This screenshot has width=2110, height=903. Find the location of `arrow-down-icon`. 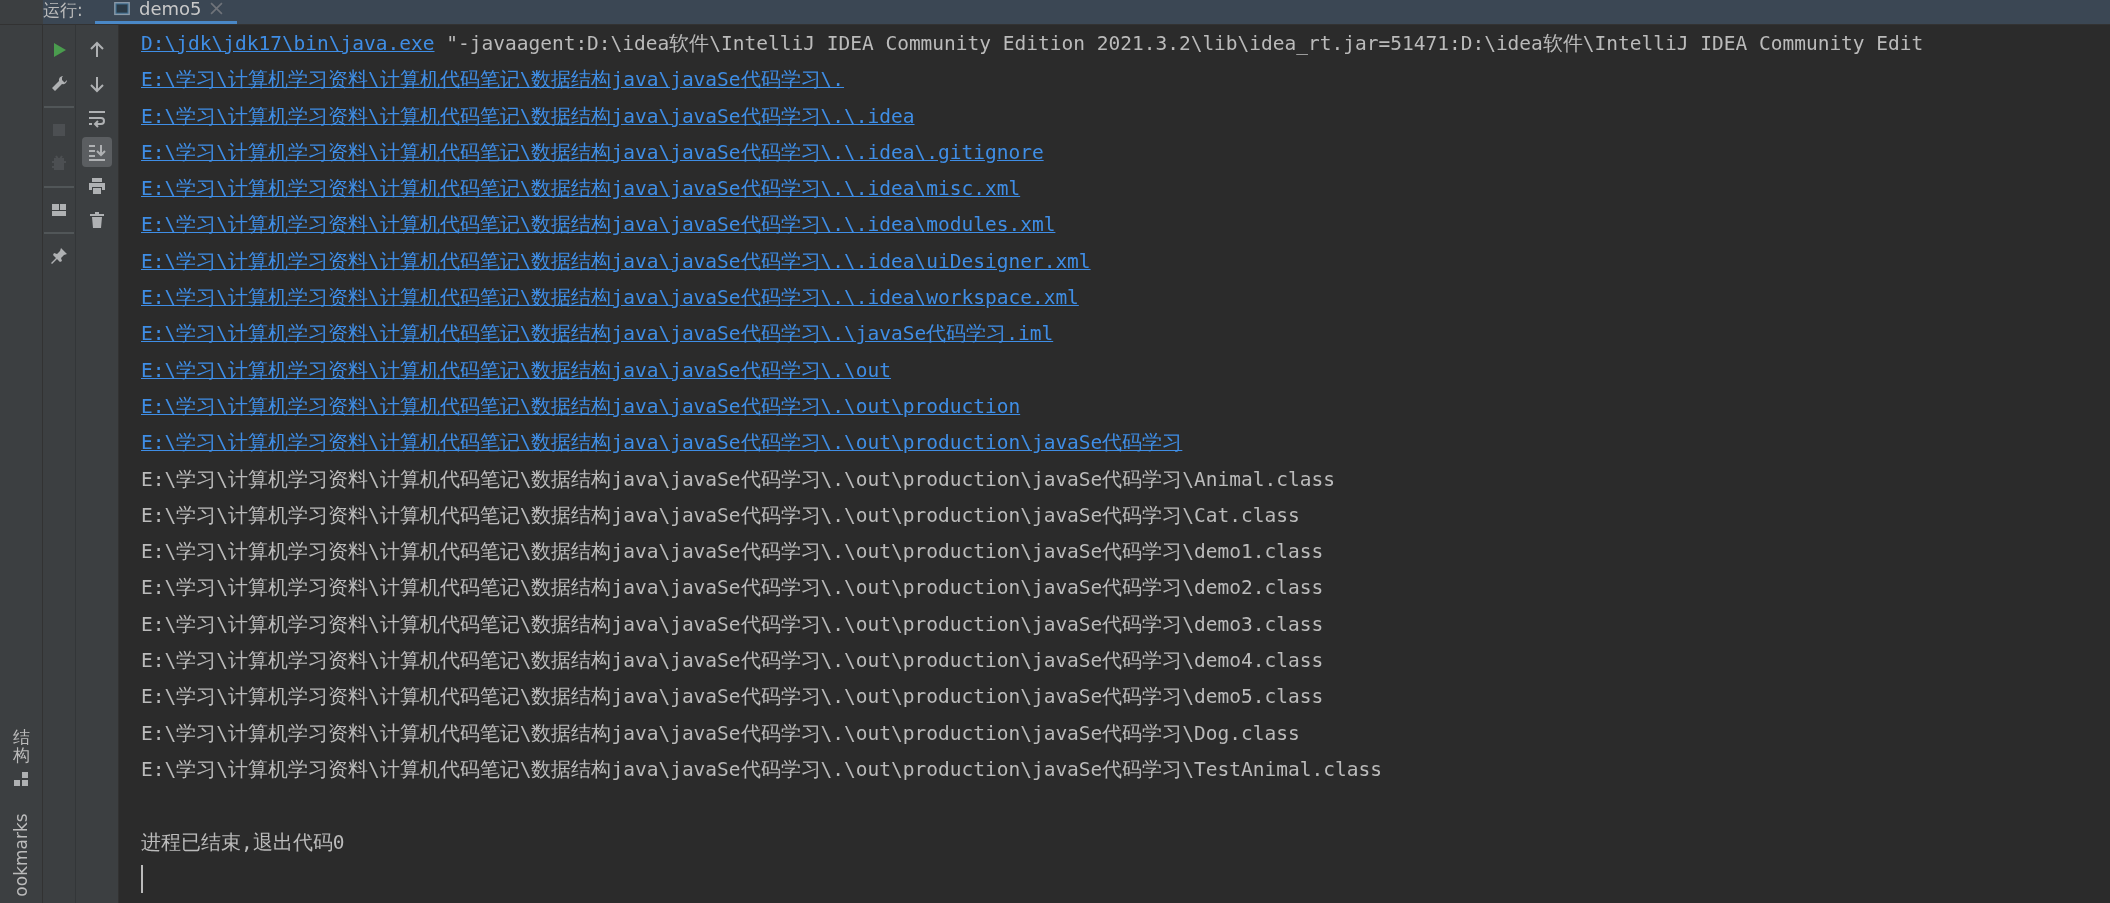

arrow-down-icon is located at coordinates (97, 84).